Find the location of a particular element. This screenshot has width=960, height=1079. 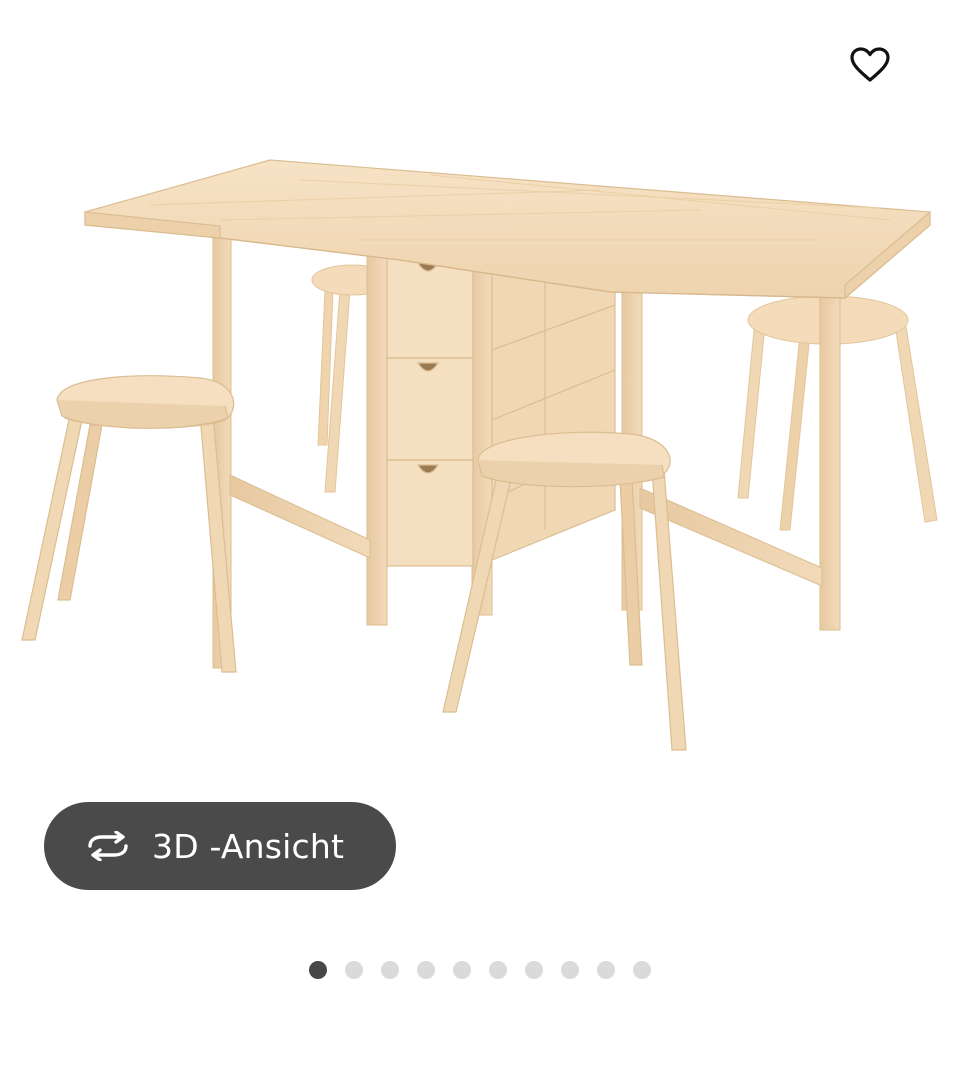

favorite-button is located at coordinates (870, 65).